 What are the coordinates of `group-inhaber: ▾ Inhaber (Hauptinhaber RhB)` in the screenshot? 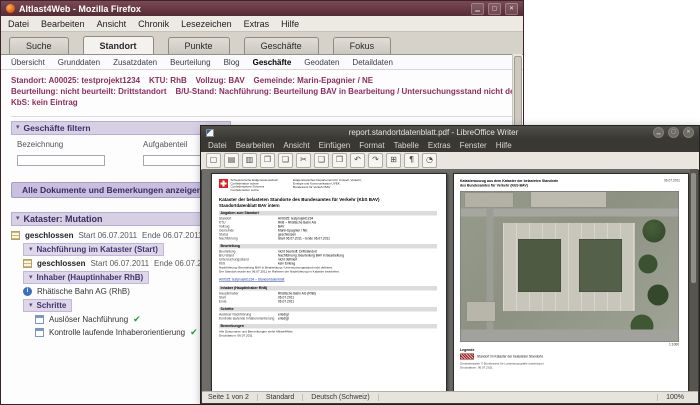 It's located at (86, 277).